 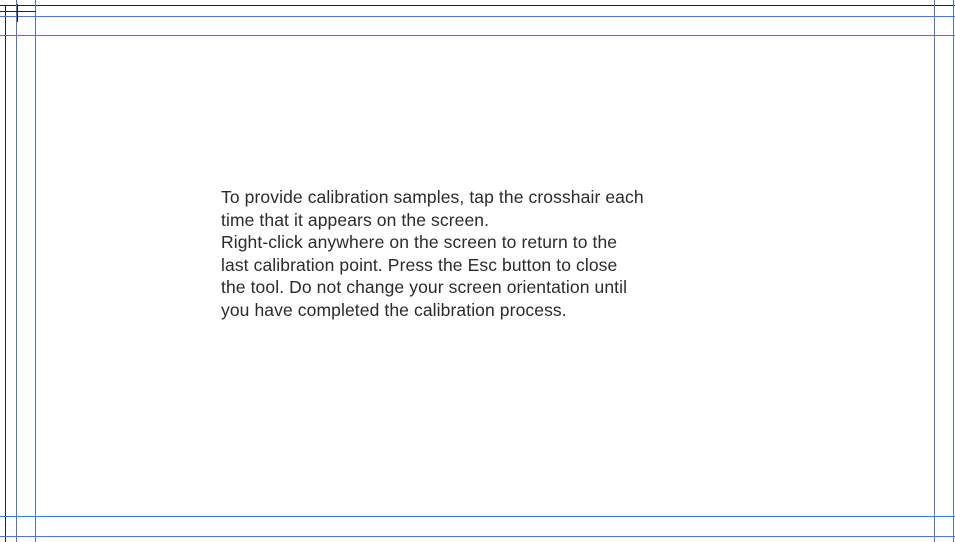 What do you see at coordinates (477, 16) in the screenshot?
I see `guide-line-top-outer` at bounding box center [477, 16].